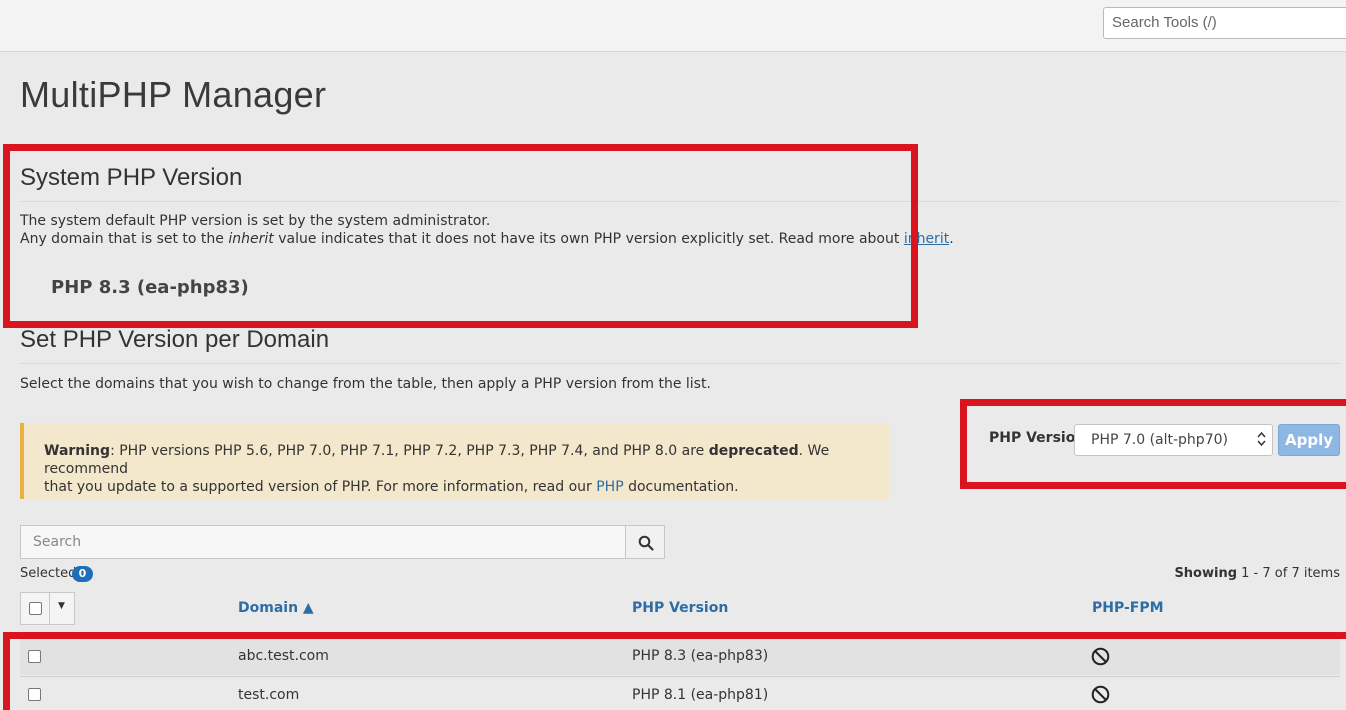 The width and height of the screenshot is (1346, 710). Describe the element at coordinates (269, 695) in the screenshot. I see `row-domain: test.com` at that location.